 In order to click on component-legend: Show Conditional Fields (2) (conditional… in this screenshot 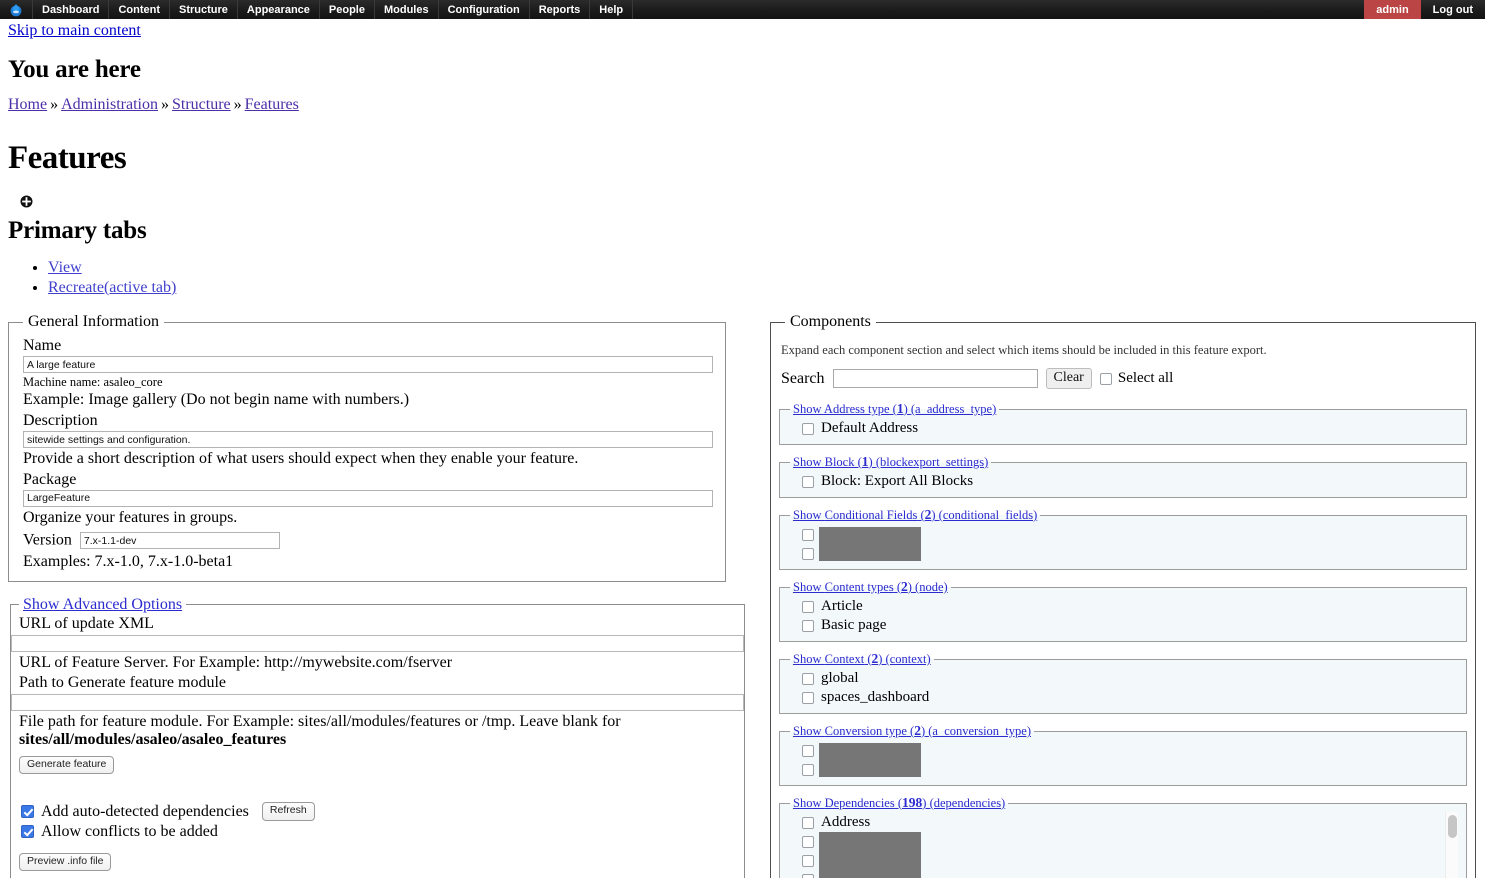, I will do `click(915, 515)`.